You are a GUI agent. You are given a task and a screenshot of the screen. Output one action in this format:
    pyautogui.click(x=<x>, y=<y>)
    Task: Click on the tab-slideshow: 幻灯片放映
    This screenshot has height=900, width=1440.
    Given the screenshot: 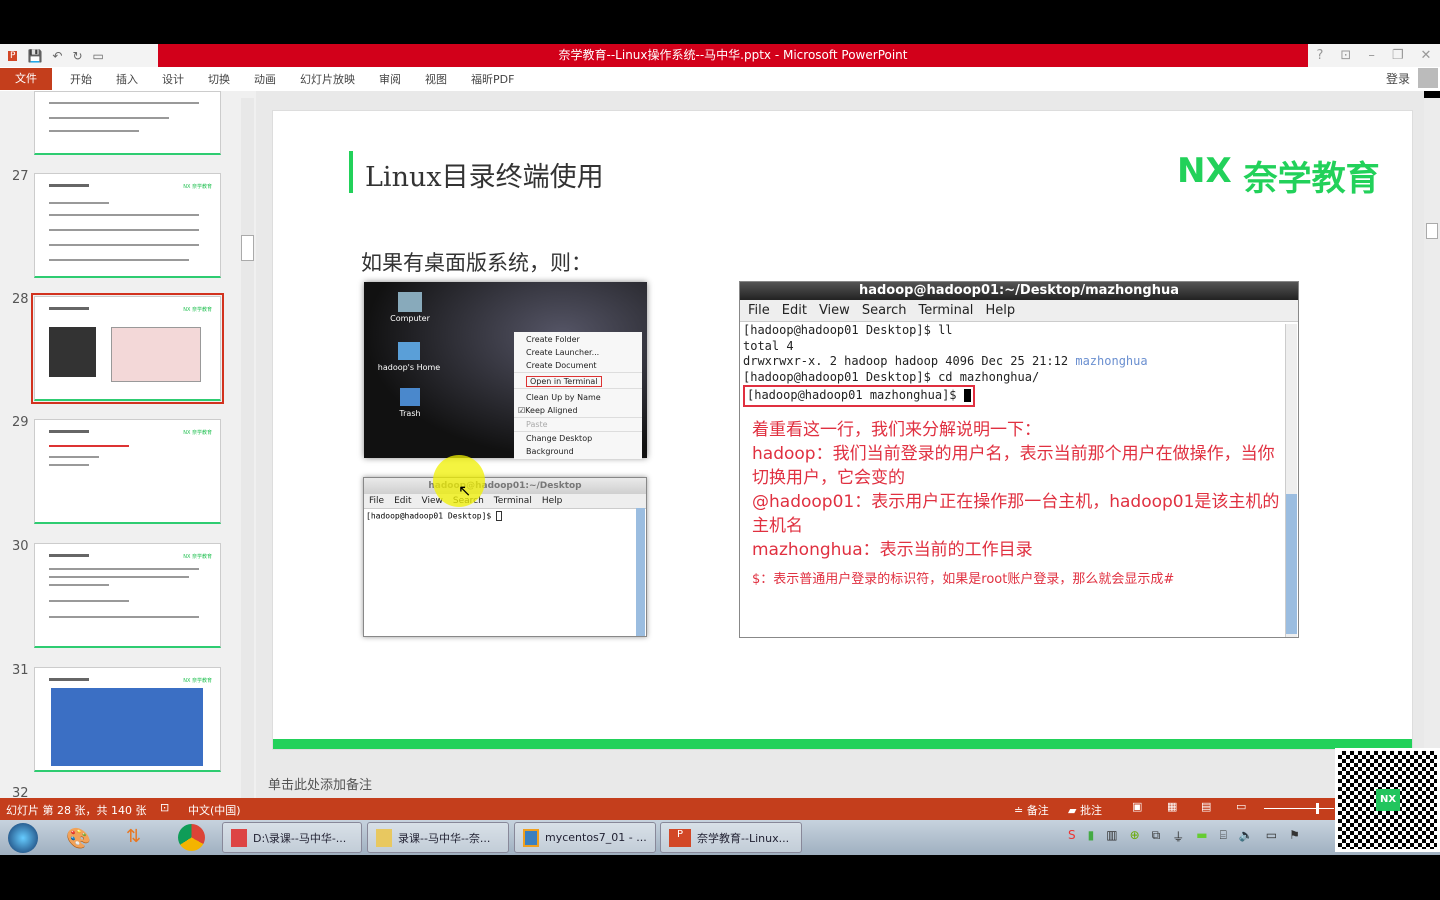 What is the action you would take?
    pyautogui.click(x=327, y=79)
    